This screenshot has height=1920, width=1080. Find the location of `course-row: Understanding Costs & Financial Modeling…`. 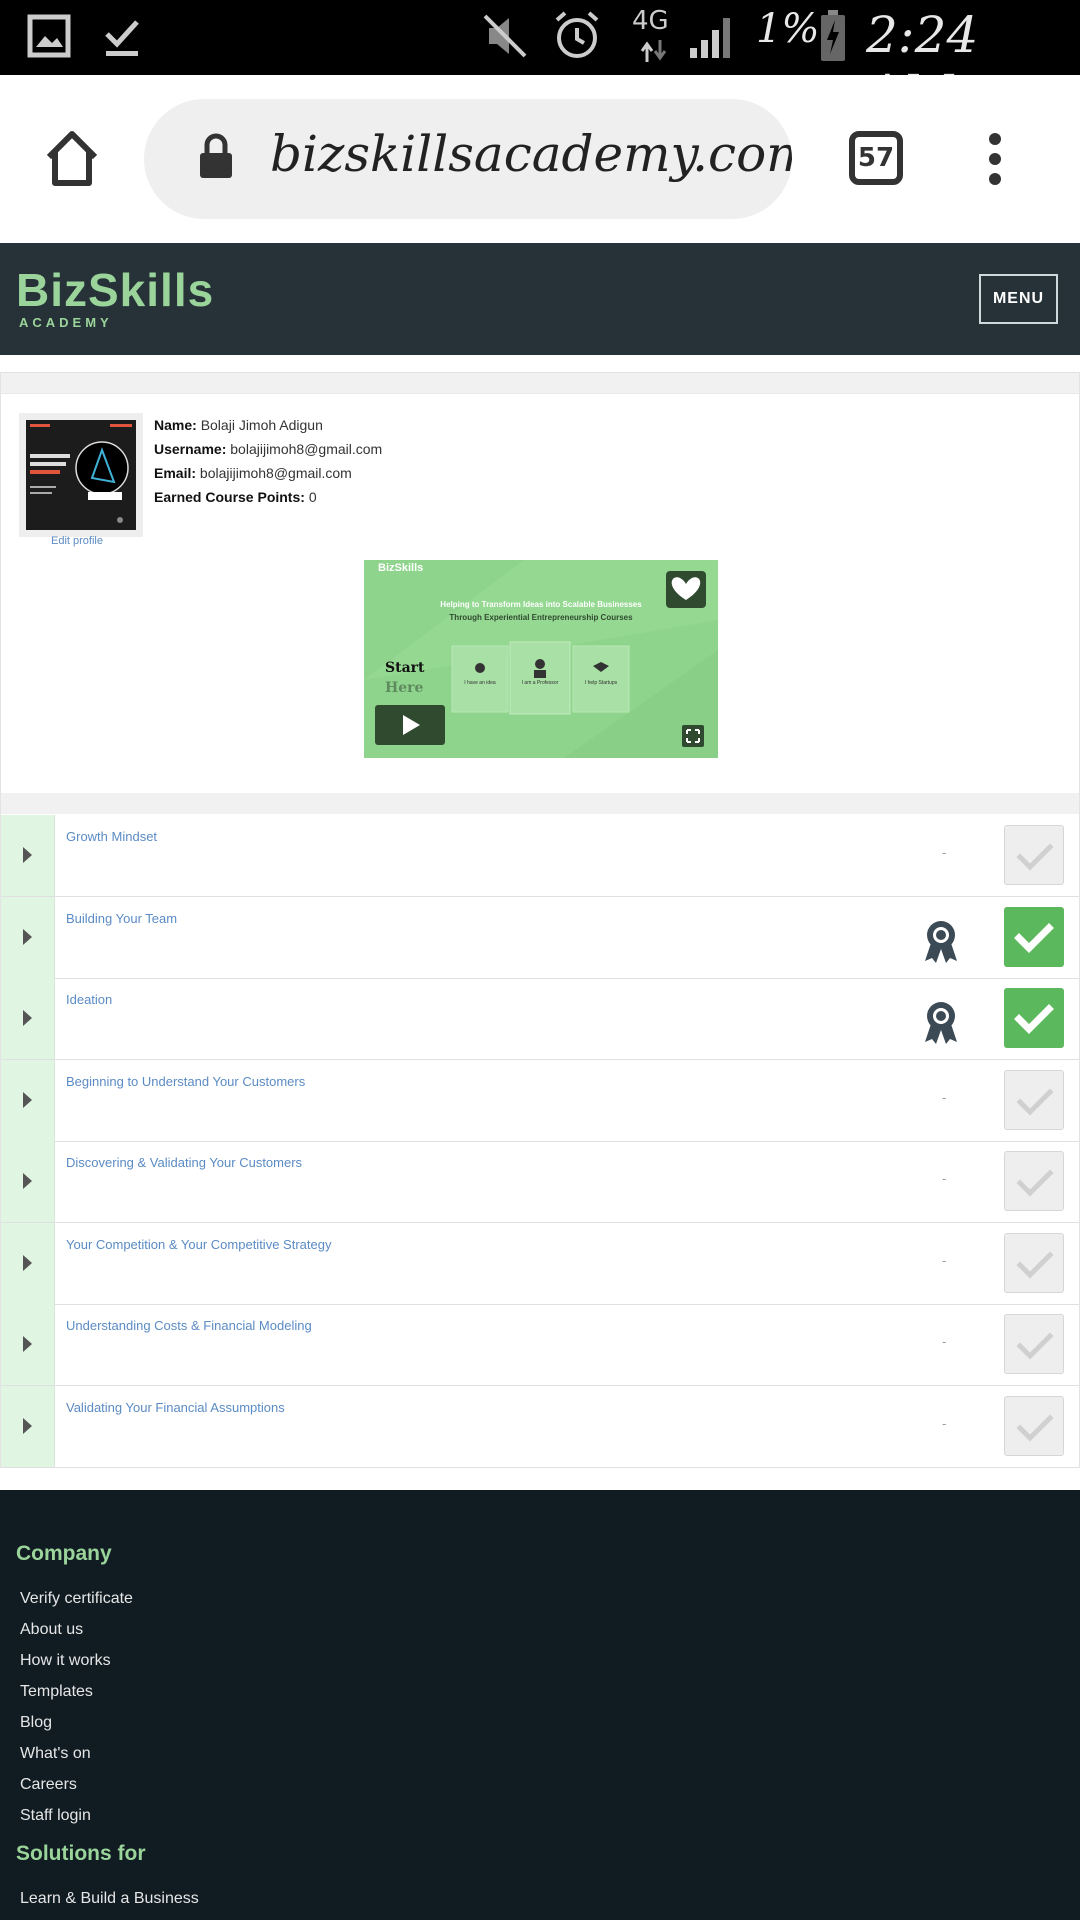

course-row: Understanding Costs & Financial Modeling… is located at coordinates (540, 1345).